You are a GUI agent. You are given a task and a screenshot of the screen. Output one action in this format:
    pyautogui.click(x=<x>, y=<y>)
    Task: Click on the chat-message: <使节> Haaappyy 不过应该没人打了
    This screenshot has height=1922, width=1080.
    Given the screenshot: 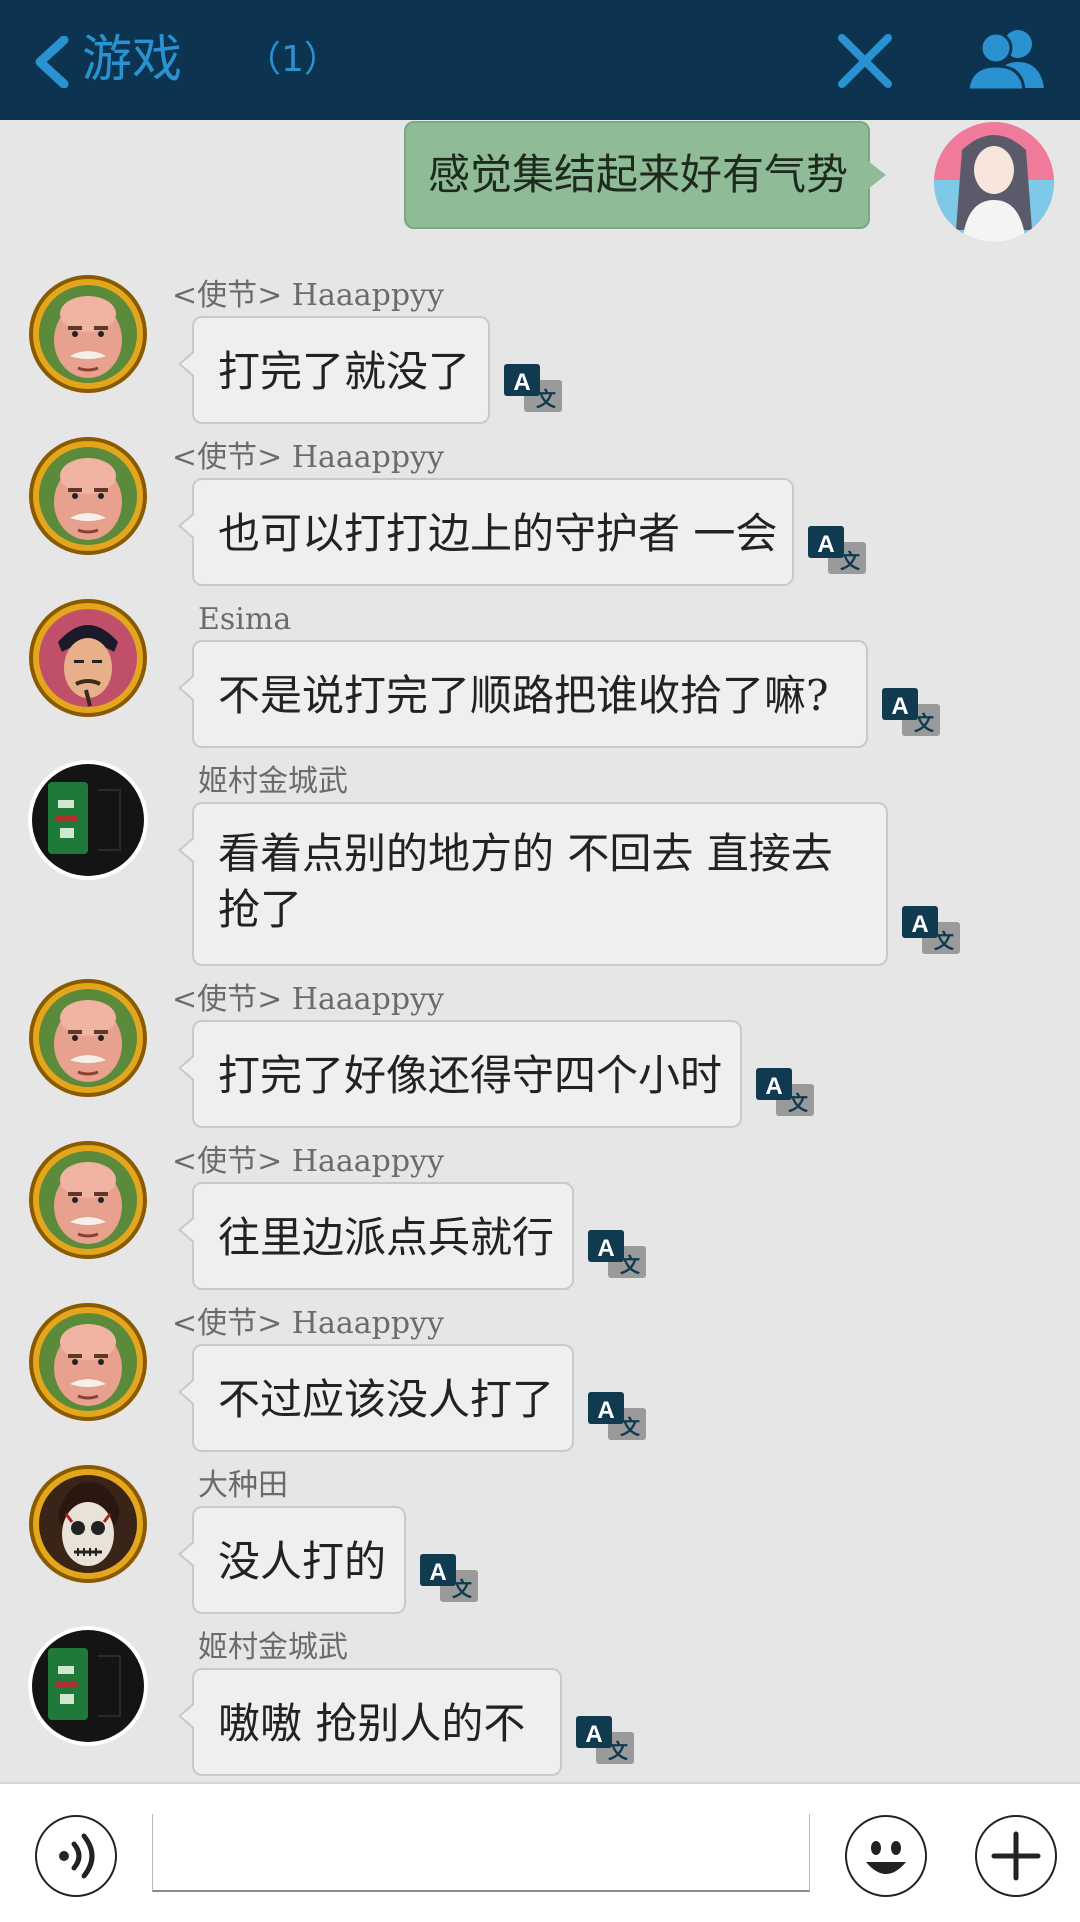 What is the action you would take?
    pyautogui.click(x=540, y=1378)
    